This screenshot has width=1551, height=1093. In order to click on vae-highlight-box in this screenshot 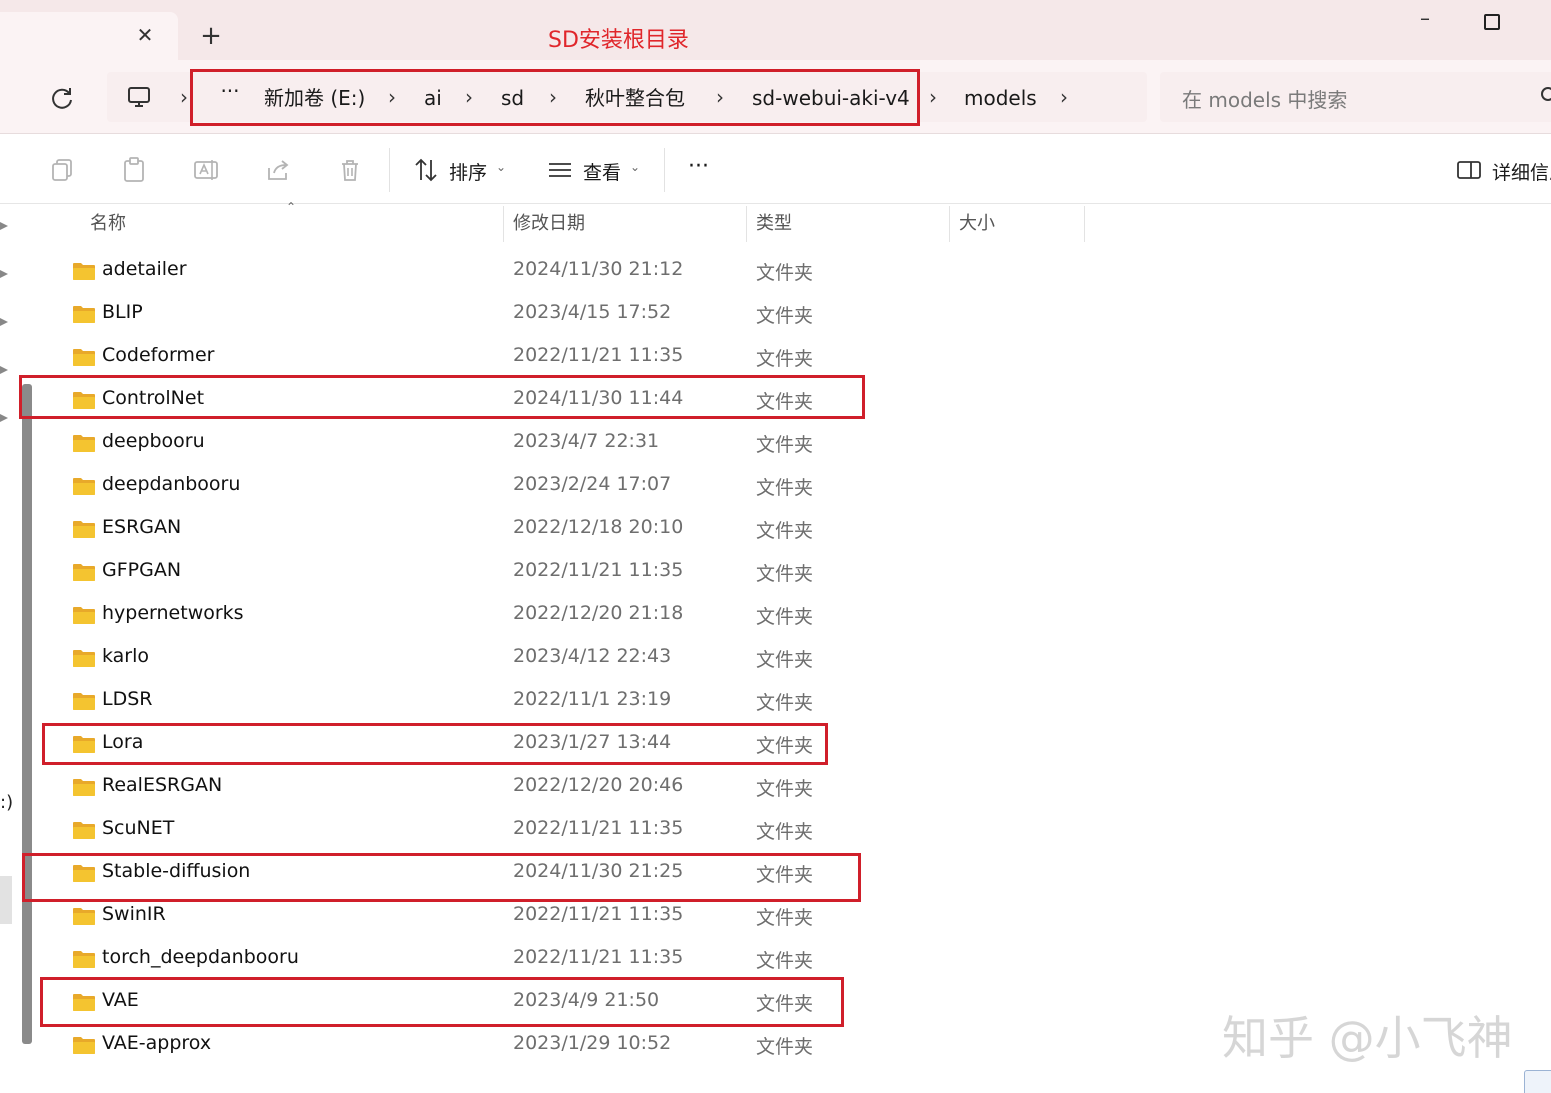, I will do `click(442, 1002)`.